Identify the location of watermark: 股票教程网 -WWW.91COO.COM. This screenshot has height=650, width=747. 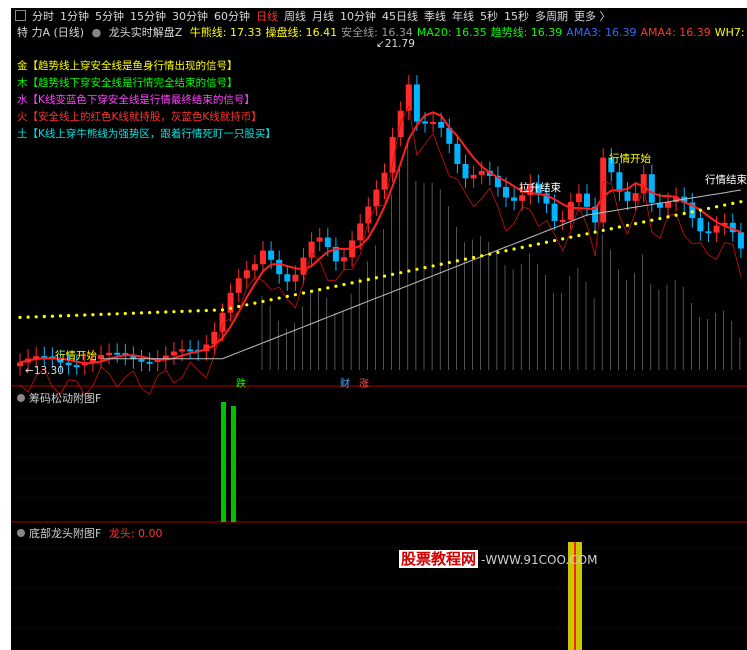
(498, 558).